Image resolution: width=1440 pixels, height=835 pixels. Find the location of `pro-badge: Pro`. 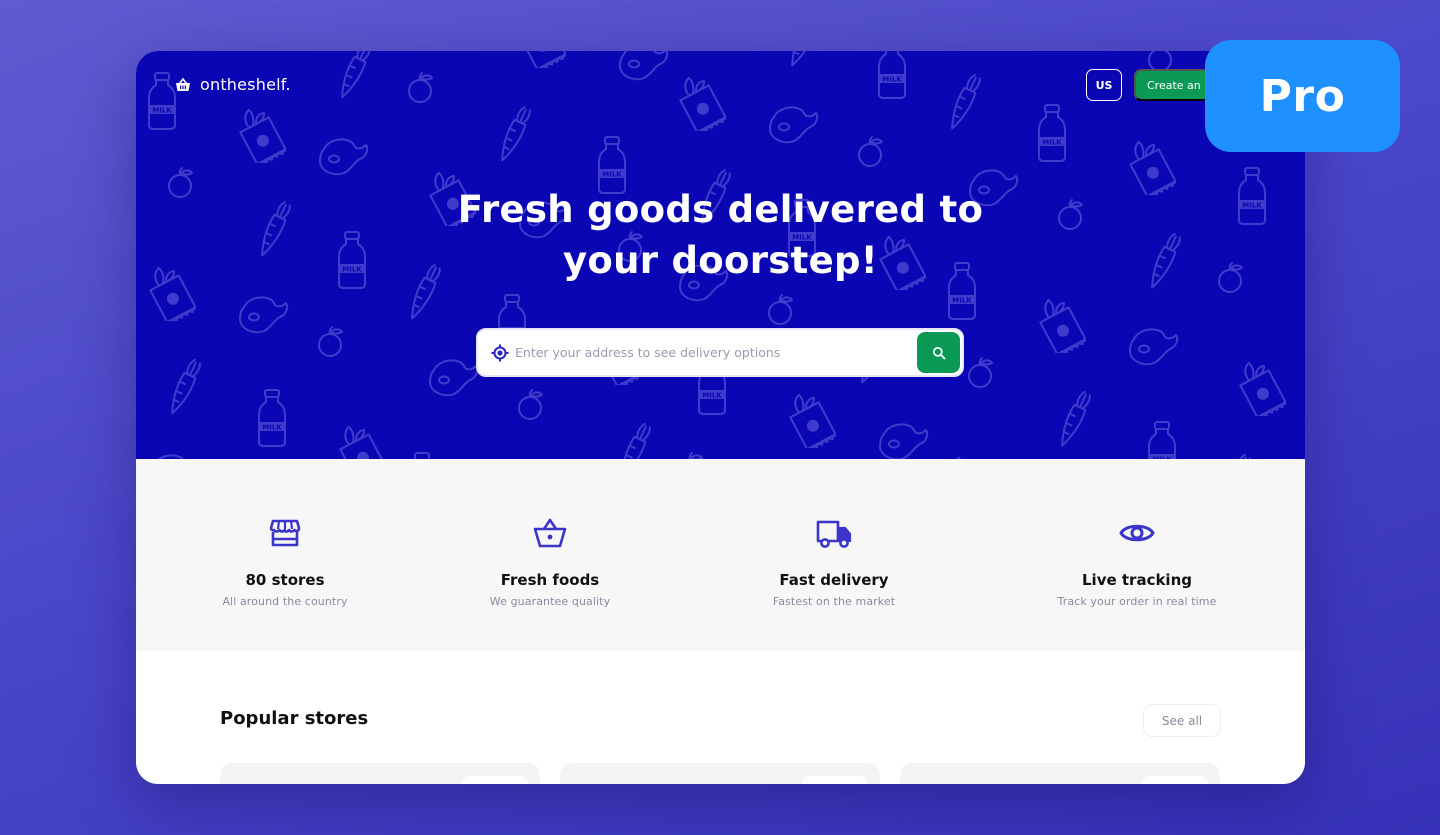

pro-badge: Pro is located at coordinates (1302, 96).